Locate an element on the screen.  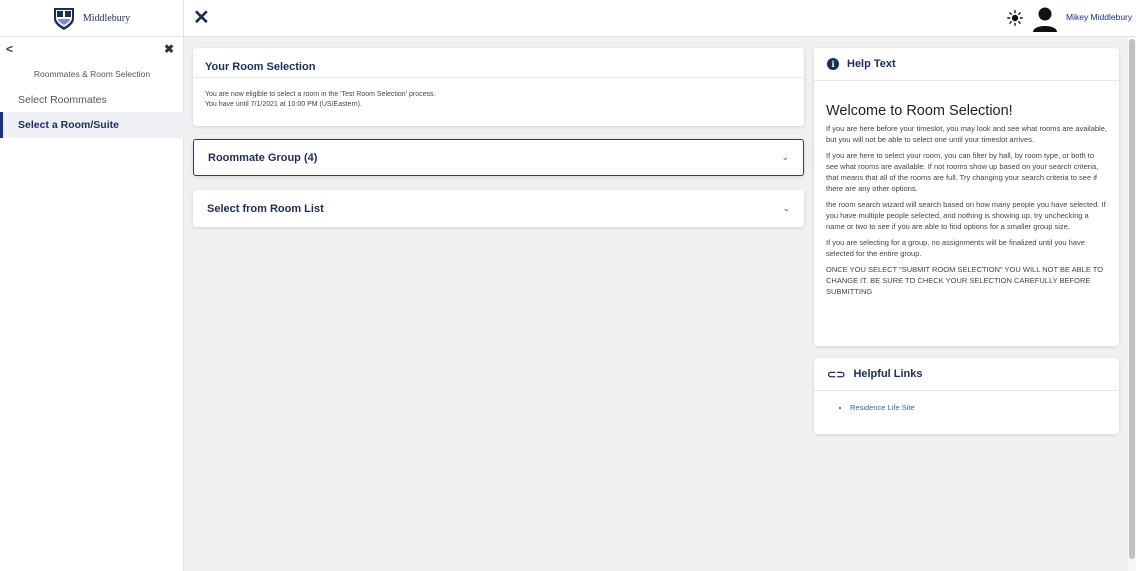
roommate-group-accordion: Roommate Group (4) ⌄ is located at coordinates (498, 157).